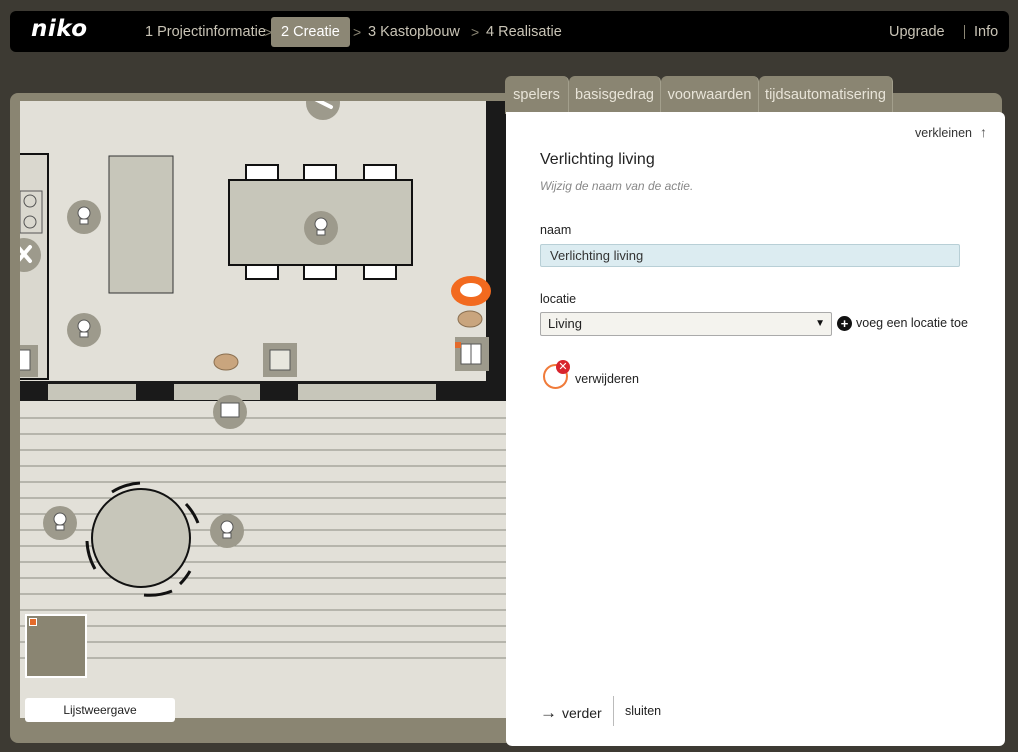 This screenshot has height=752, width=1018. Describe the element at coordinates (414, 32) in the screenshot. I see `step-kastopbouw: 3 Kastopbouw` at that location.